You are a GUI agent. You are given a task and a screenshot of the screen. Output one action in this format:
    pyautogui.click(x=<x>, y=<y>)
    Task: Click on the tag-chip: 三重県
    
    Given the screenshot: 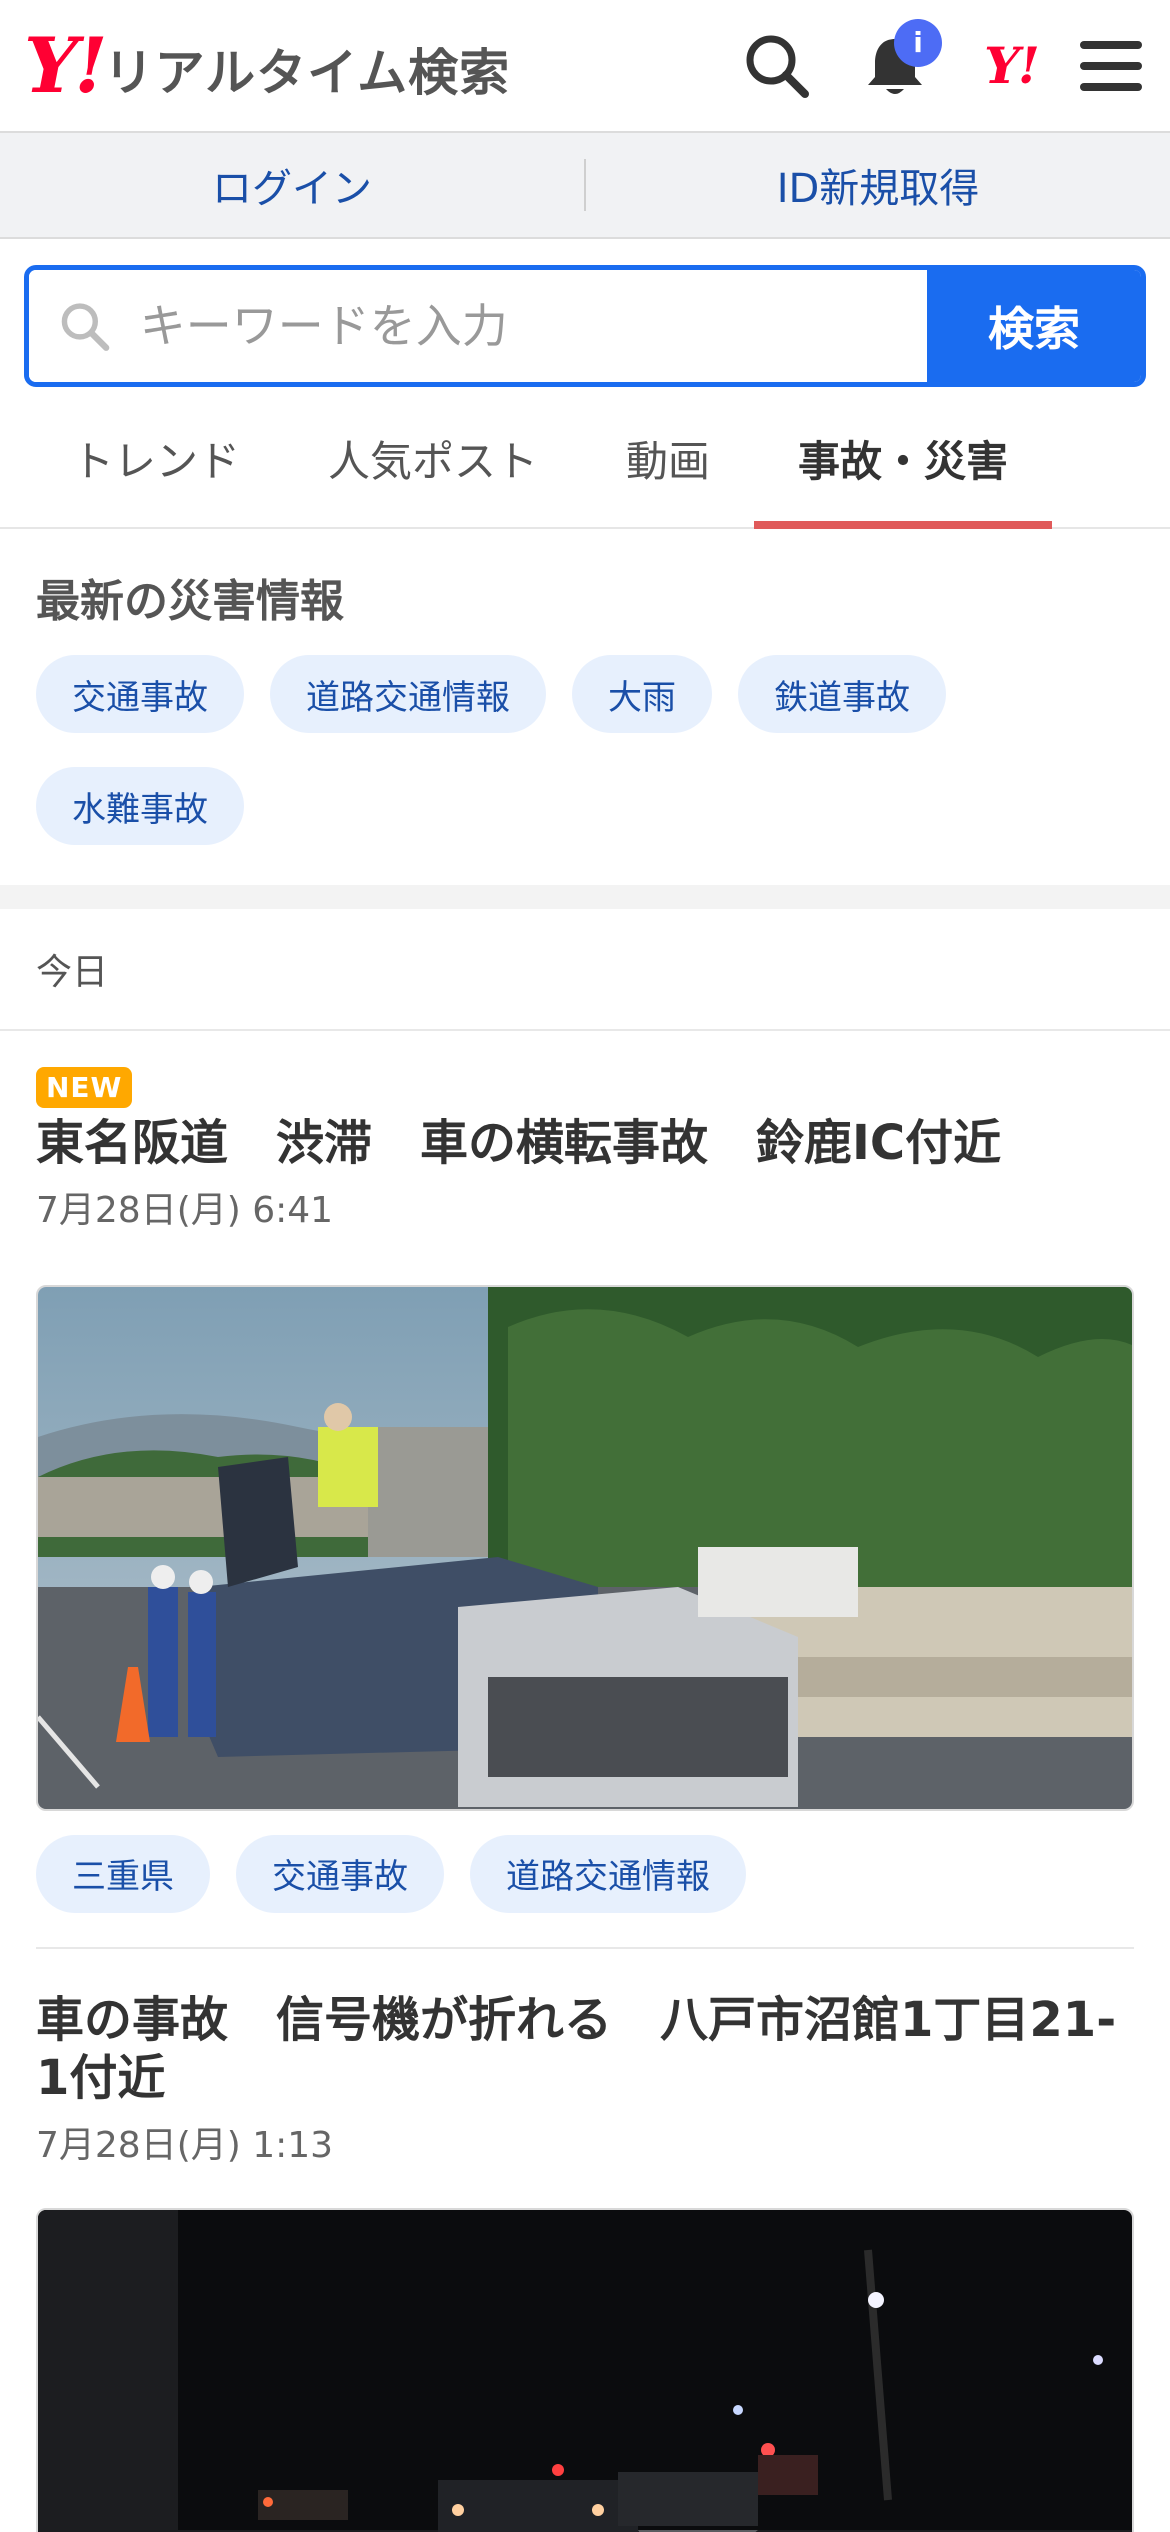 What is the action you would take?
    pyautogui.click(x=123, y=1873)
    